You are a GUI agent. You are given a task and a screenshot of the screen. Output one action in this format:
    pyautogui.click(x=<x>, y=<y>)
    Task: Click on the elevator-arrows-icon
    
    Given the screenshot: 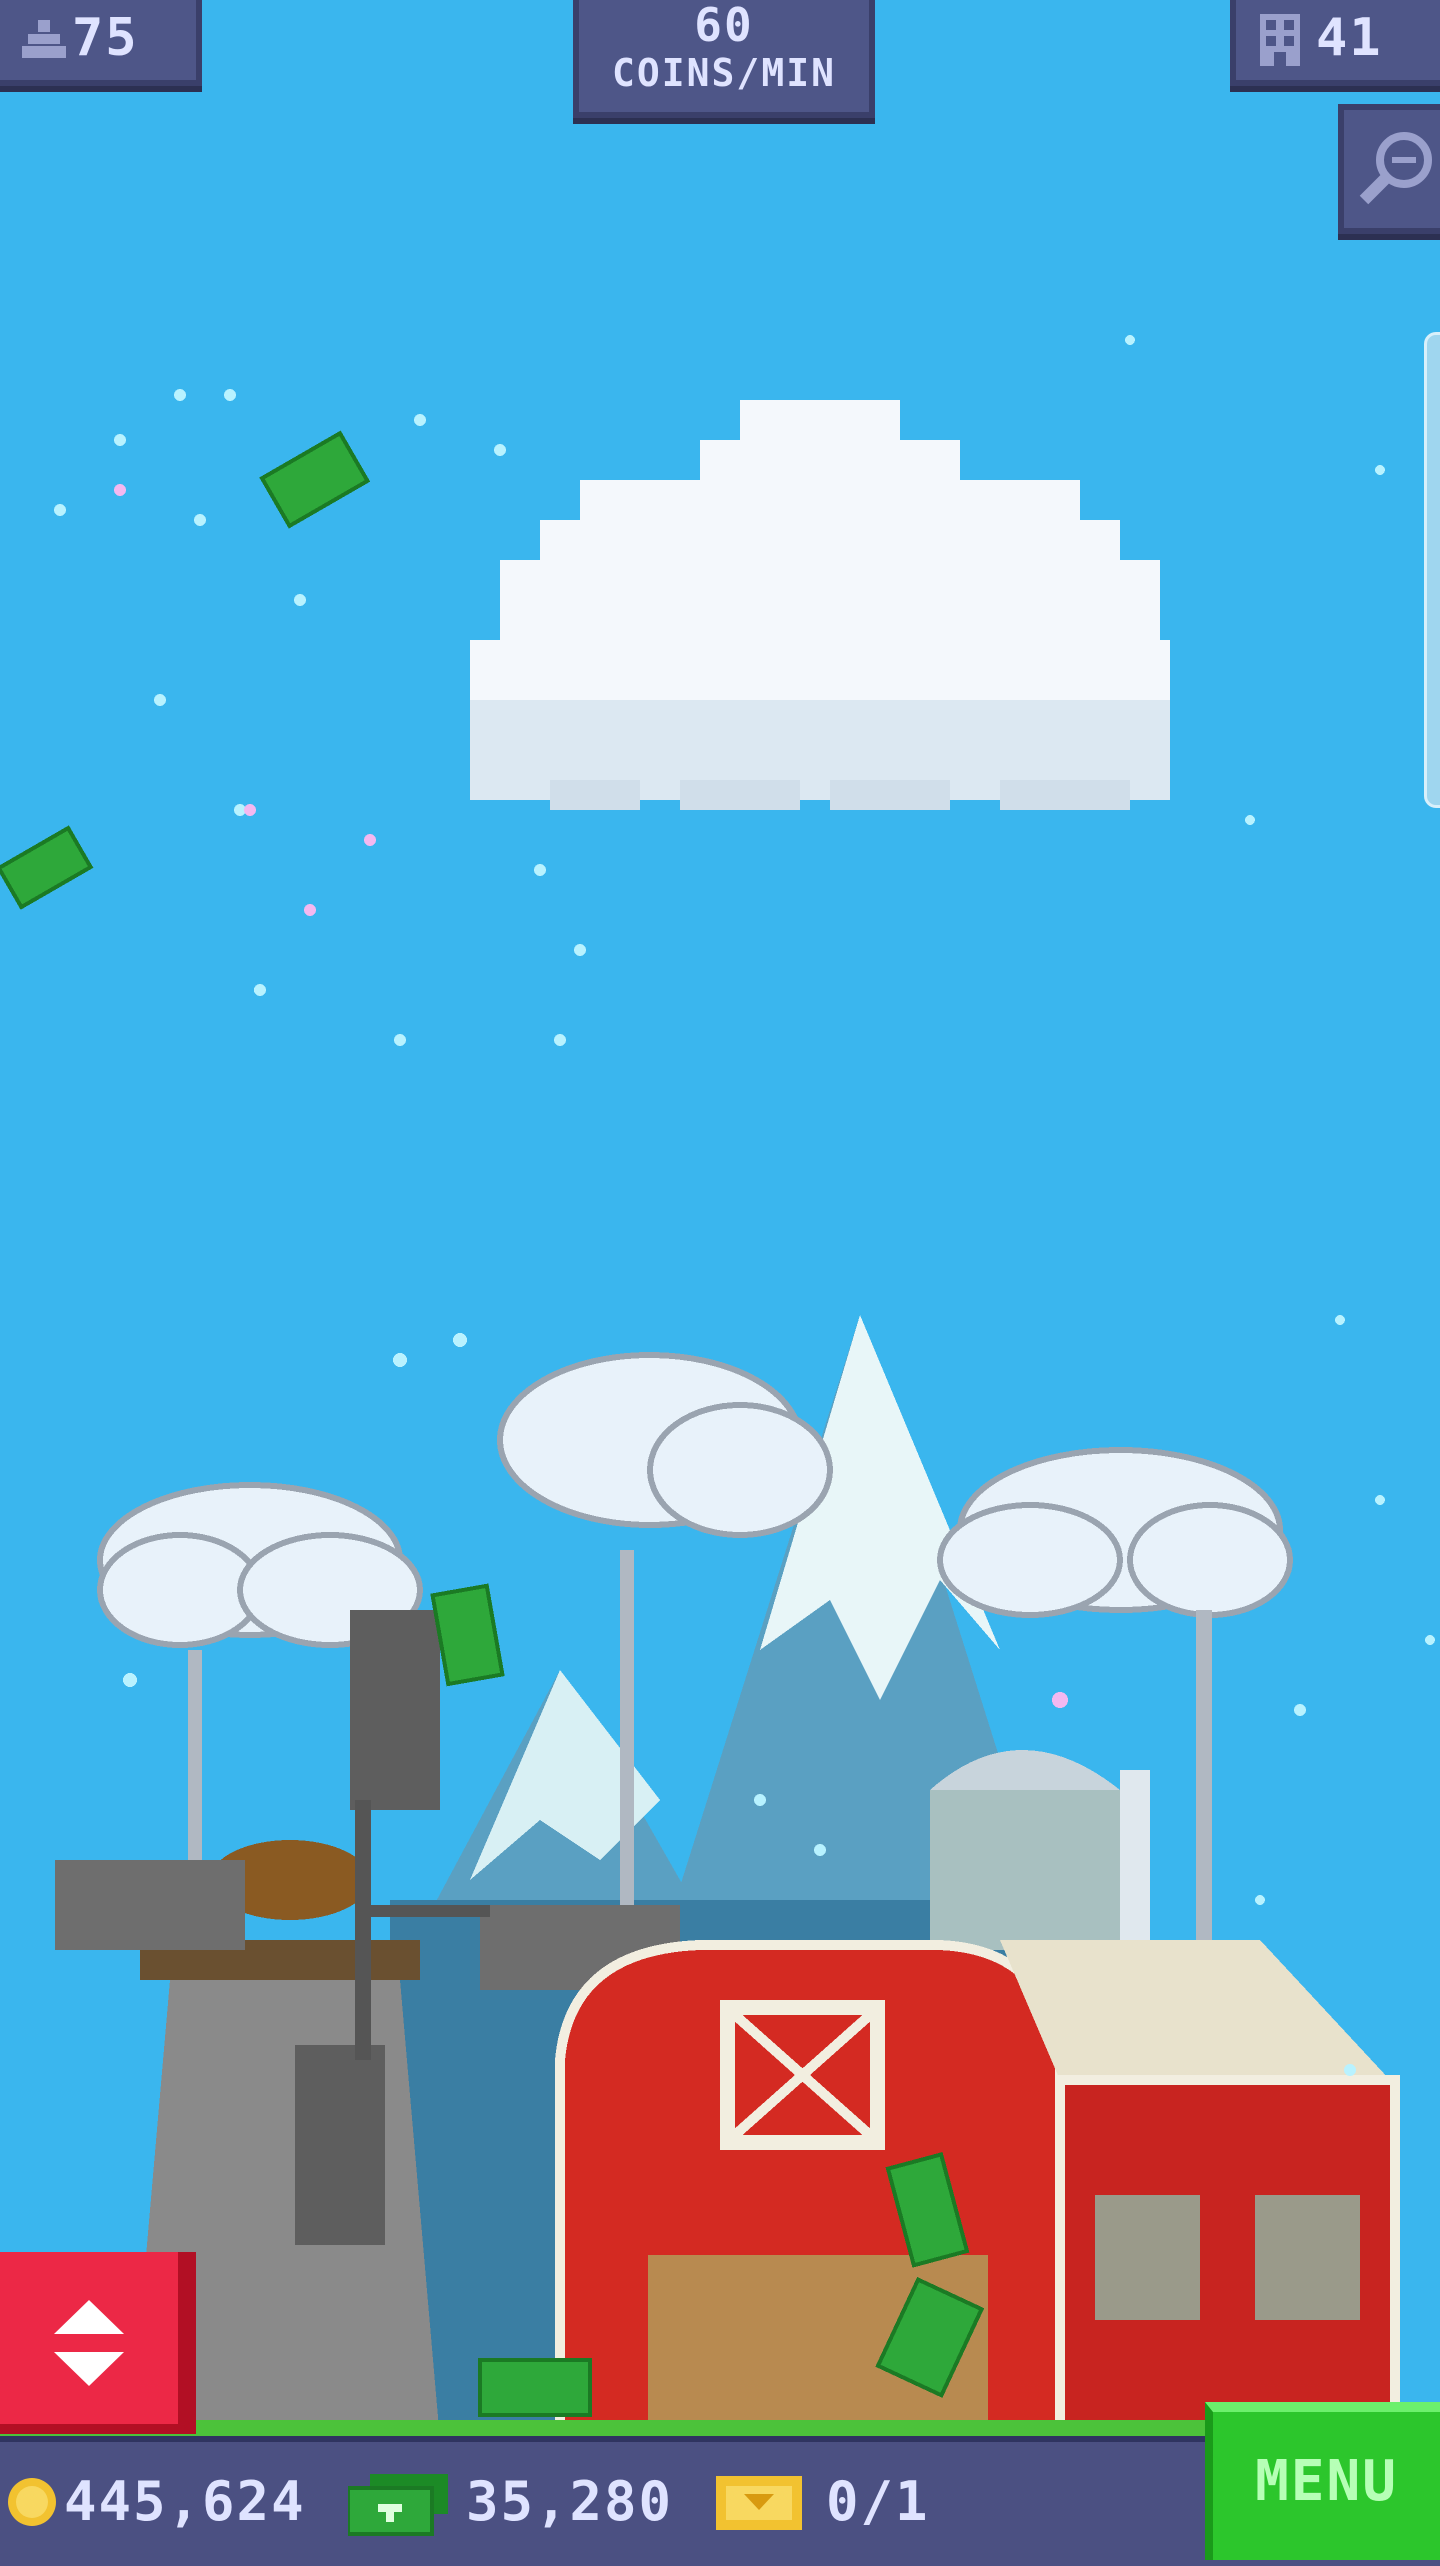 What is the action you would take?
    pyautogui.click(x=89, y=2343)
    